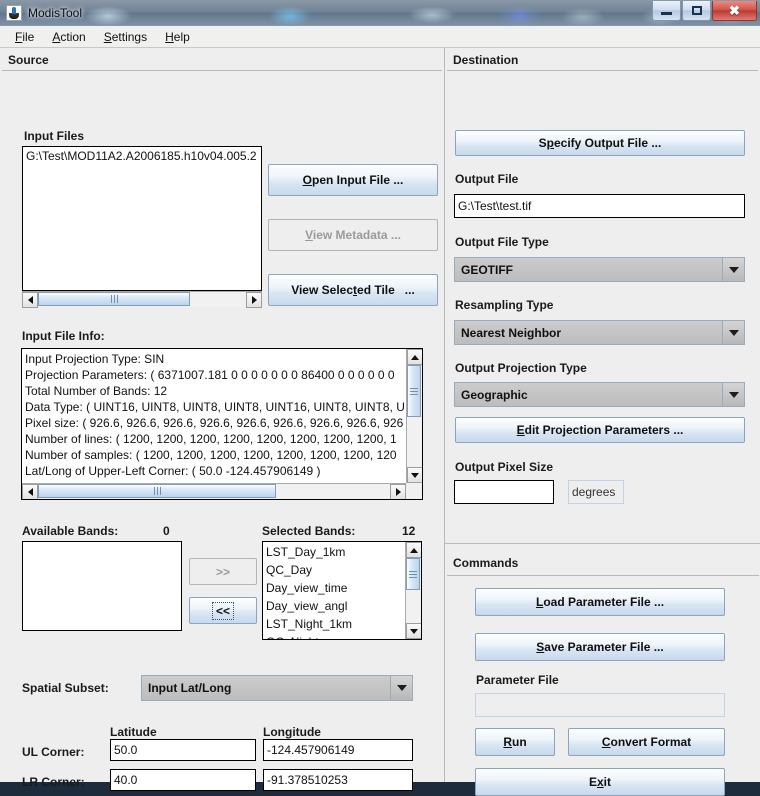 Image resolution: width=760 pixels, height=796 pixels. Describe the element at coordinates (53, 782) in the screenshot. I see `lr-corner-label: LR Corner:` at that location.